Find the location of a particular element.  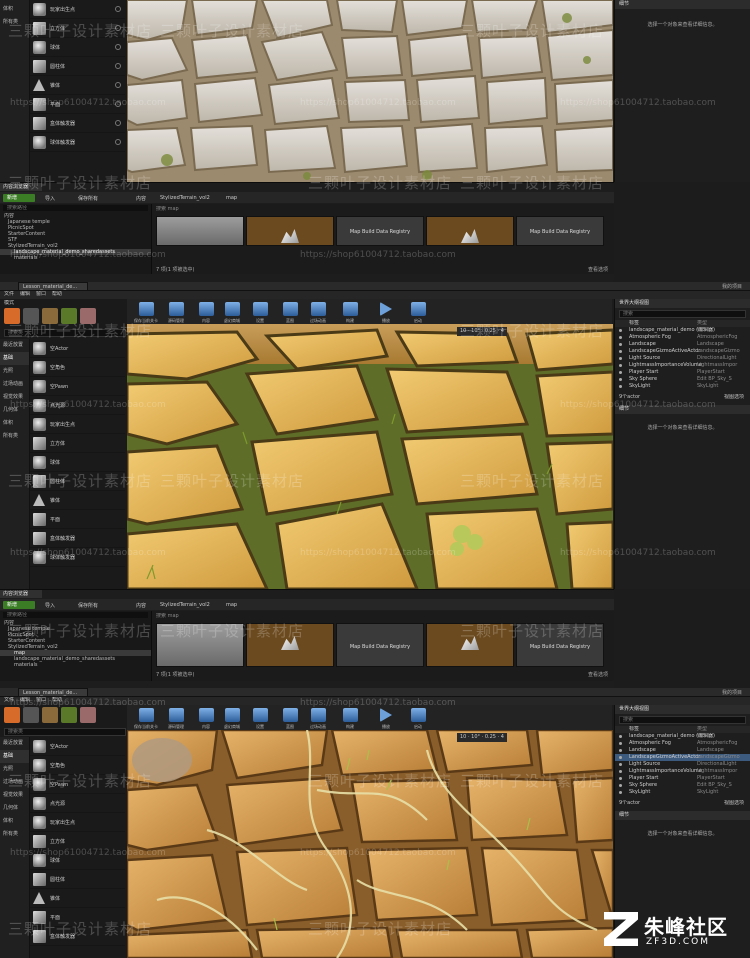

outliner-row: Atmospheric Fog AtmosphericFog is located at coordinates (682, 743).